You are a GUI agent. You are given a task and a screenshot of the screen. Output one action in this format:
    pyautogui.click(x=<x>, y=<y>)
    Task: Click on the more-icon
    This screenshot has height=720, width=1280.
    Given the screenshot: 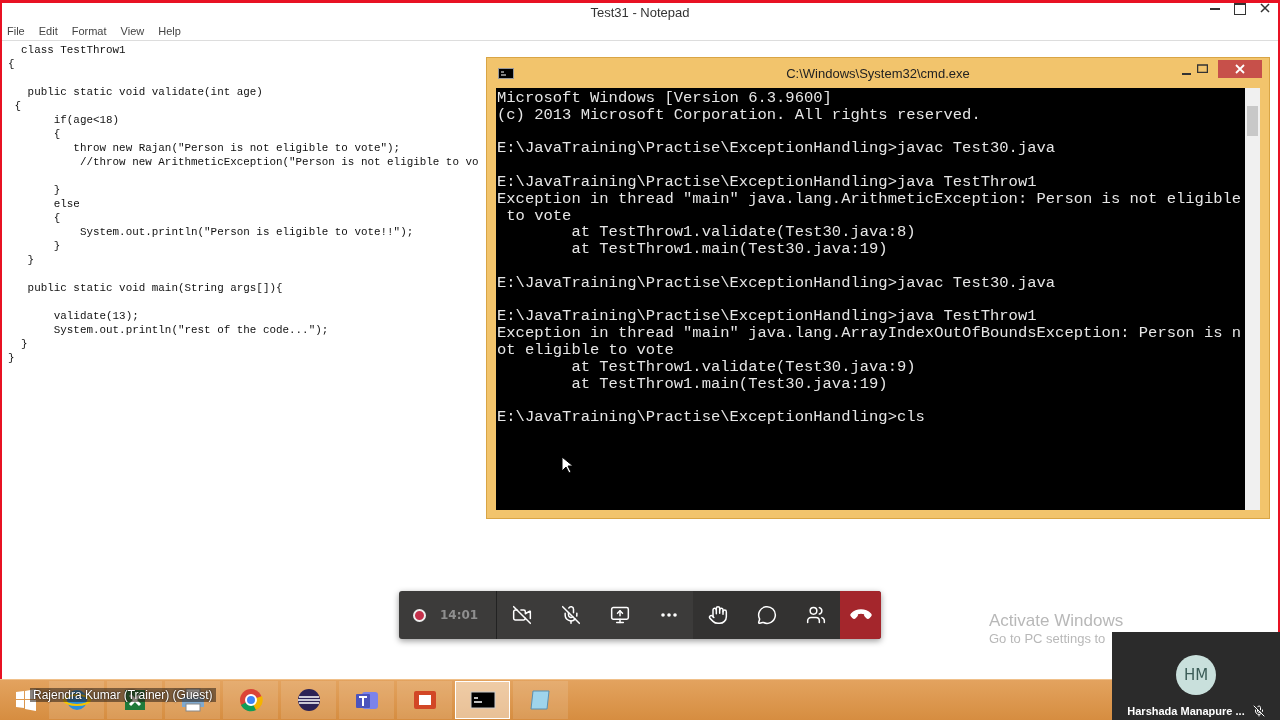 What is the action you would take?
    pyautogui.click(x=668, y=615)
    